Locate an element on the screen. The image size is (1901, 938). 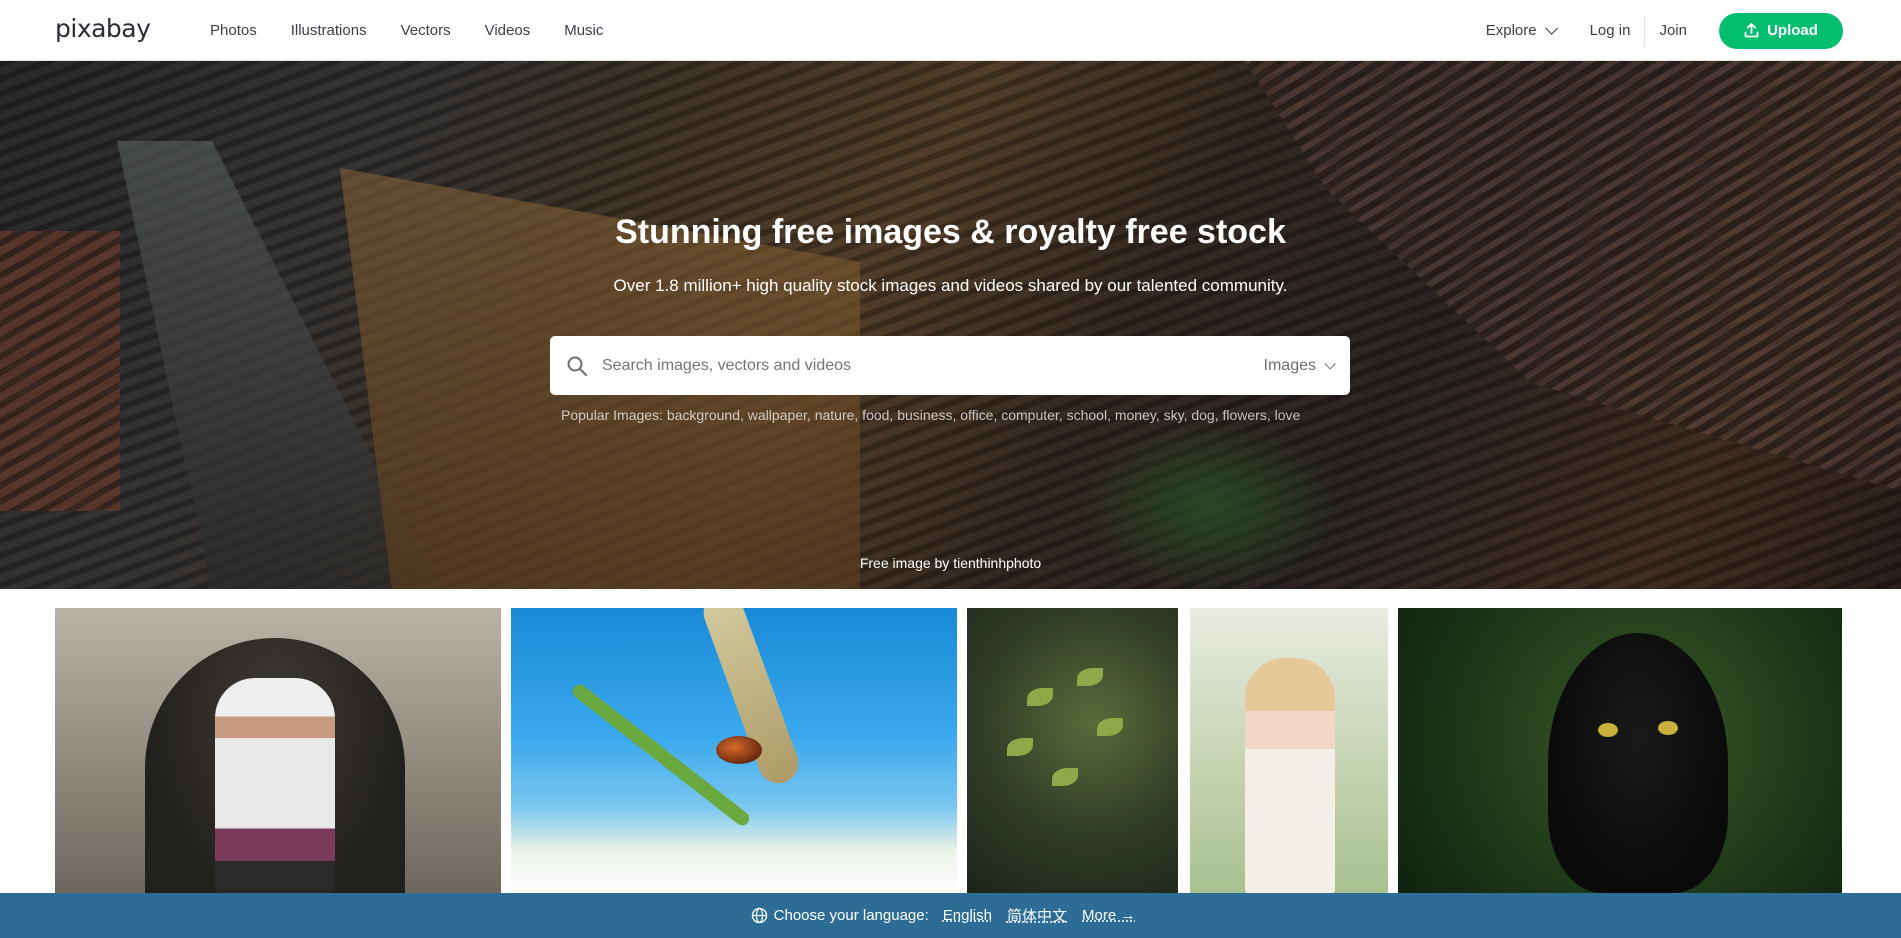
pixabay-logo: pixabay is located at coordinates (103, 28).